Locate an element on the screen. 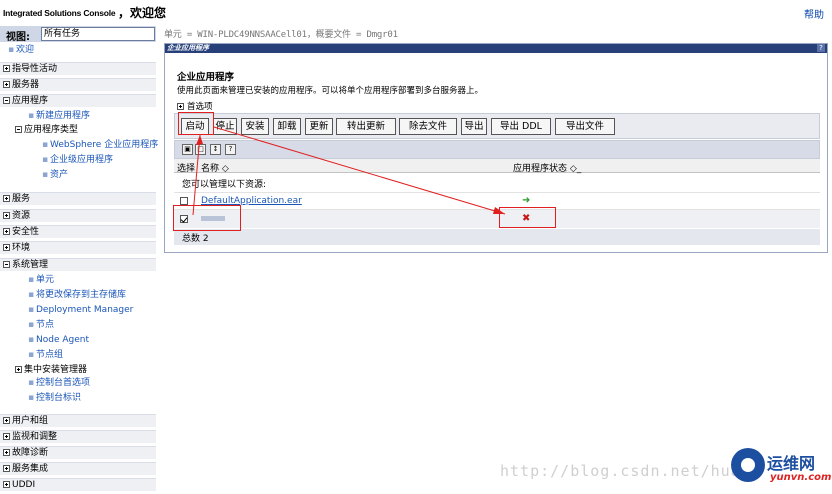 This screenshot has height=494, width=832. total-row: 总数 2 is located at coordinates (497, 237).